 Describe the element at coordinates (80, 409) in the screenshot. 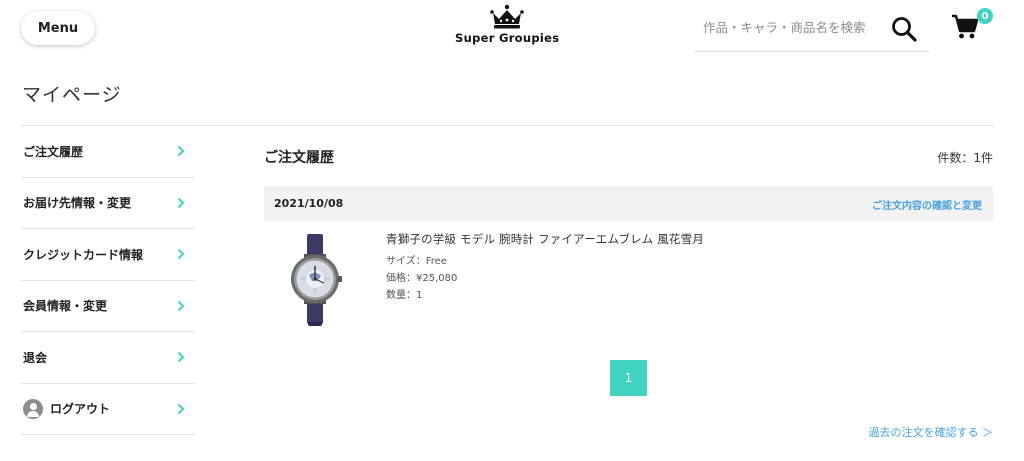

I see `sidebar-item-label: ログアウト` at that location.